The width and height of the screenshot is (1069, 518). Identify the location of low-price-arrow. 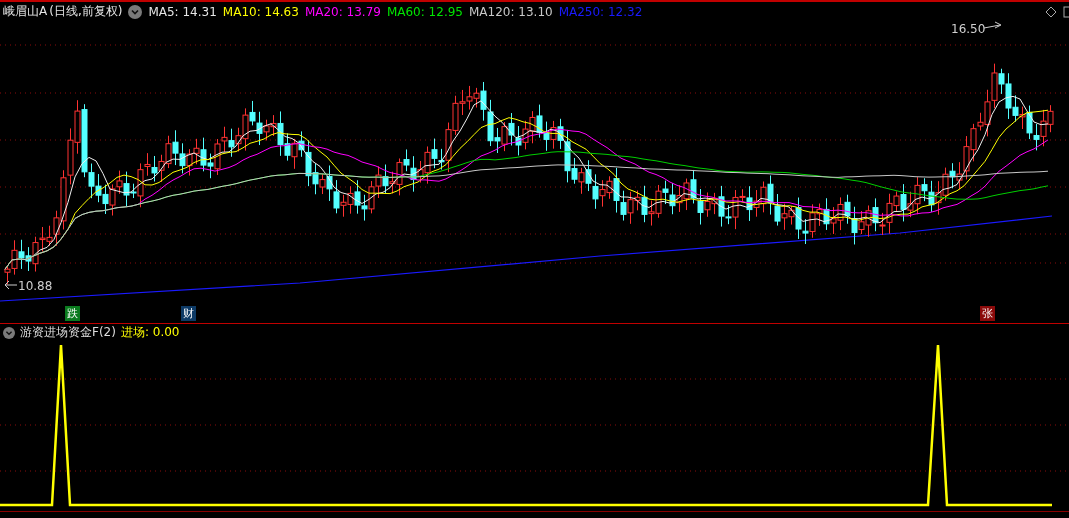
(11, 285).